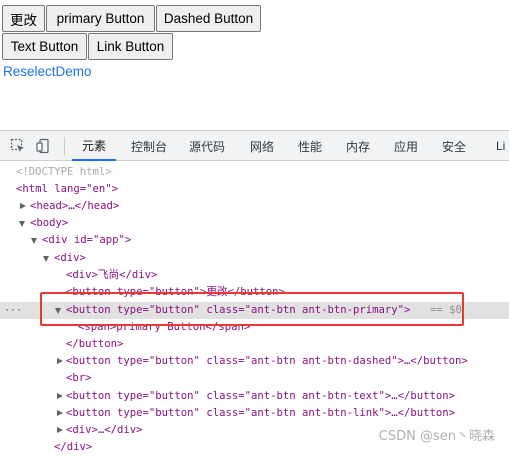 This screenshot has height=456, width=509. I want to click on watermark: CSDN @sen丶晓森, so click(436, 436).